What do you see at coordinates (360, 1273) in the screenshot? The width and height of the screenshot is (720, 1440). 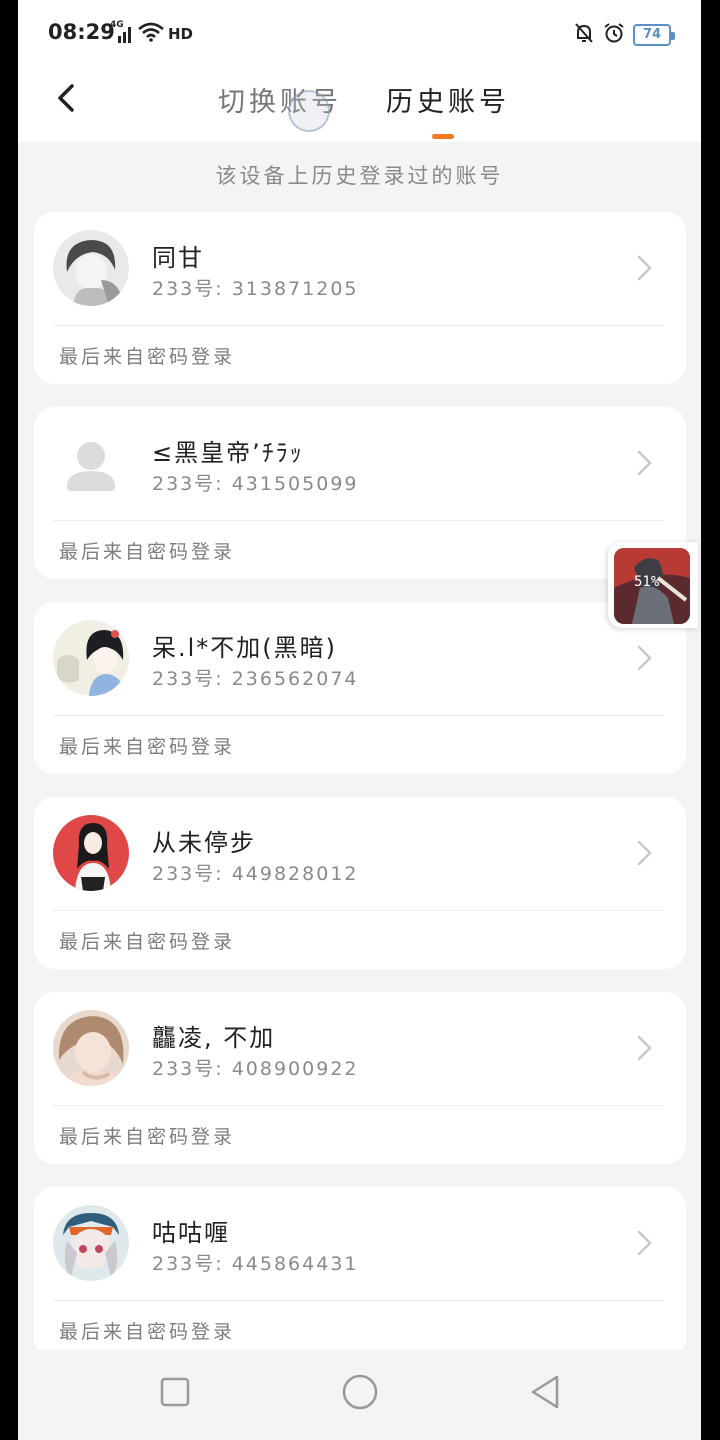 I see `account-card: 咕咕喱 233号: 445864431 最后来自密码登录` at bounding box center [360, 1273].